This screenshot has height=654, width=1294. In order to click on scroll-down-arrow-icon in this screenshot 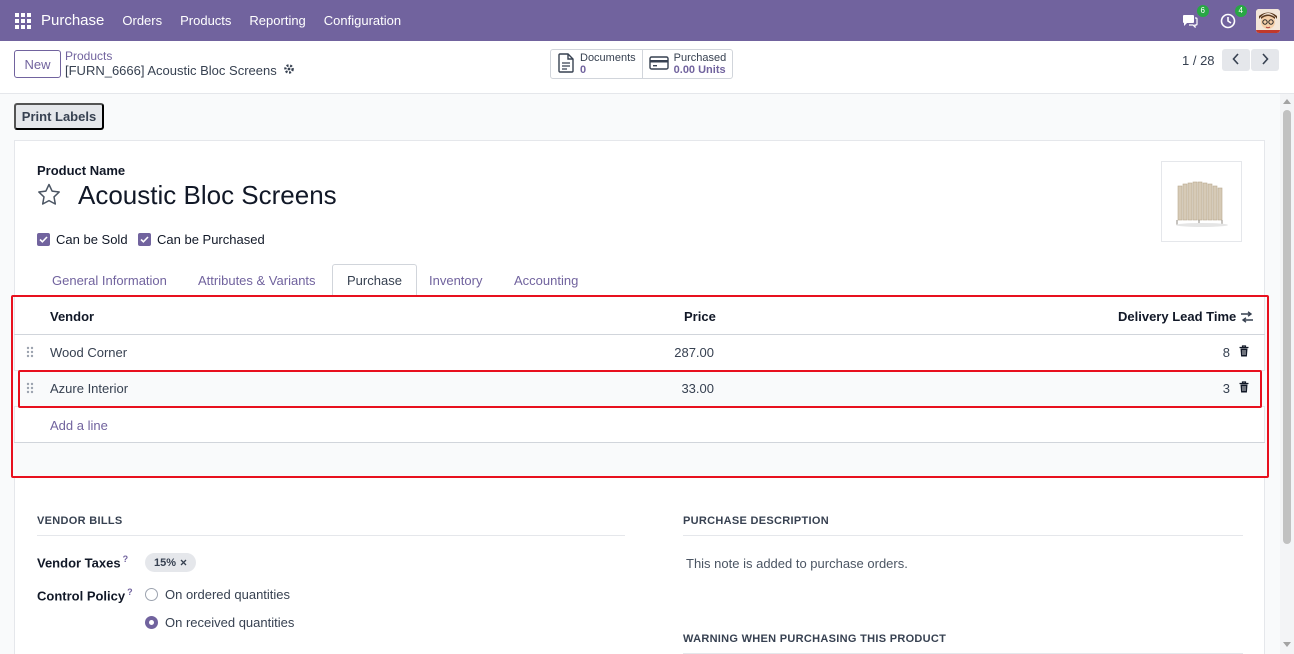, I will do `click(1287, 644)`.